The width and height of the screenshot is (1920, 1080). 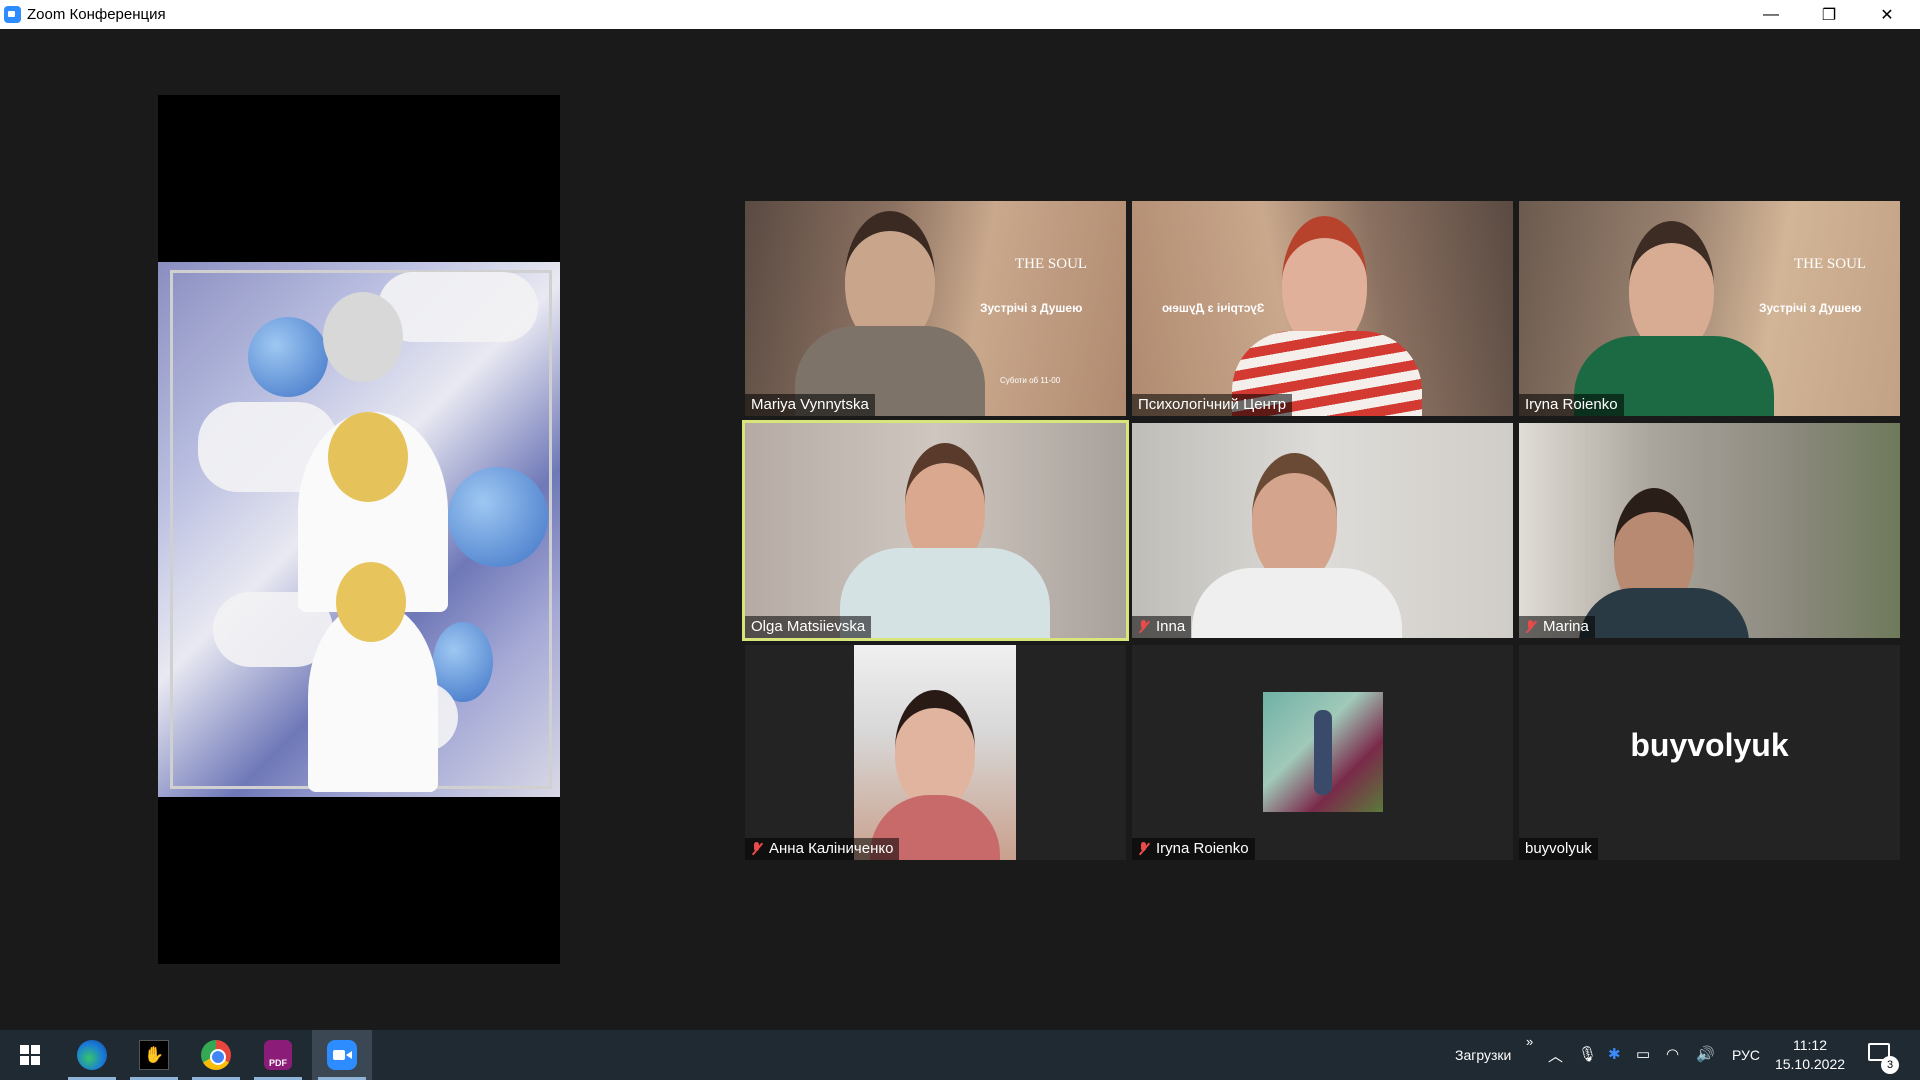 What do you see at coordinates (1709, 530) in the screenshot?
I see `video-tile: Marina` at bounding box center [1709, 530].